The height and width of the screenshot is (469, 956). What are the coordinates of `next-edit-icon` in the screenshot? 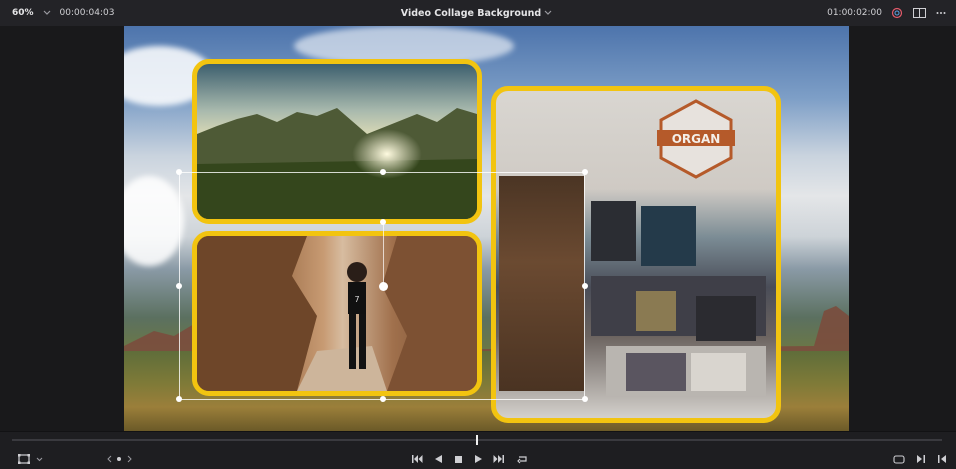 It's located at (921, 459).